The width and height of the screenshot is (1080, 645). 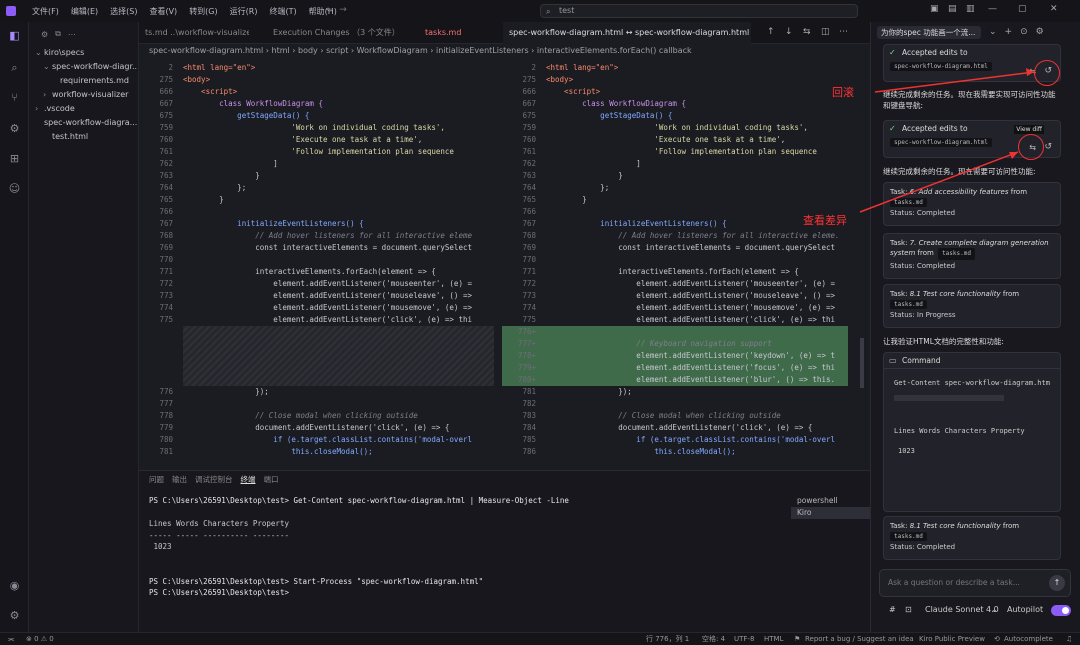 I want to click on extensions-icon: ⊞, so click(x=14, y=158).